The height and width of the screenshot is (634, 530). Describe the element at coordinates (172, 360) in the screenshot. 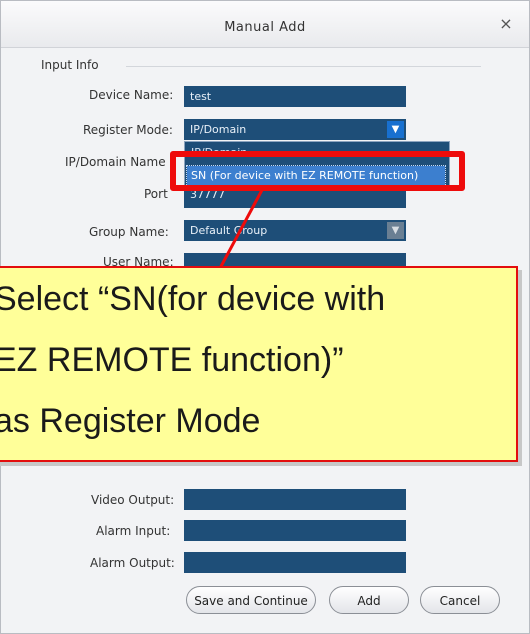

I see `callout-line-2: EZ REMOTE function)”` at that location.